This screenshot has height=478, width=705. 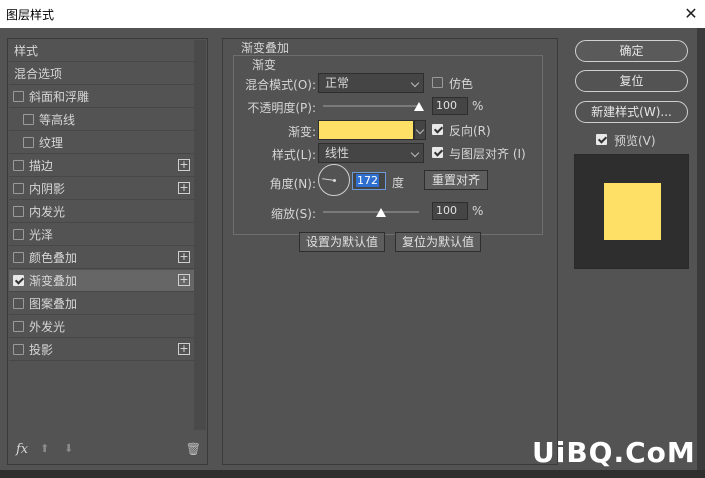 What do you see at coordinates (101, 304) in the screenshot?
I see `style-item: 图案叠加` at bounding box center [101, 304].